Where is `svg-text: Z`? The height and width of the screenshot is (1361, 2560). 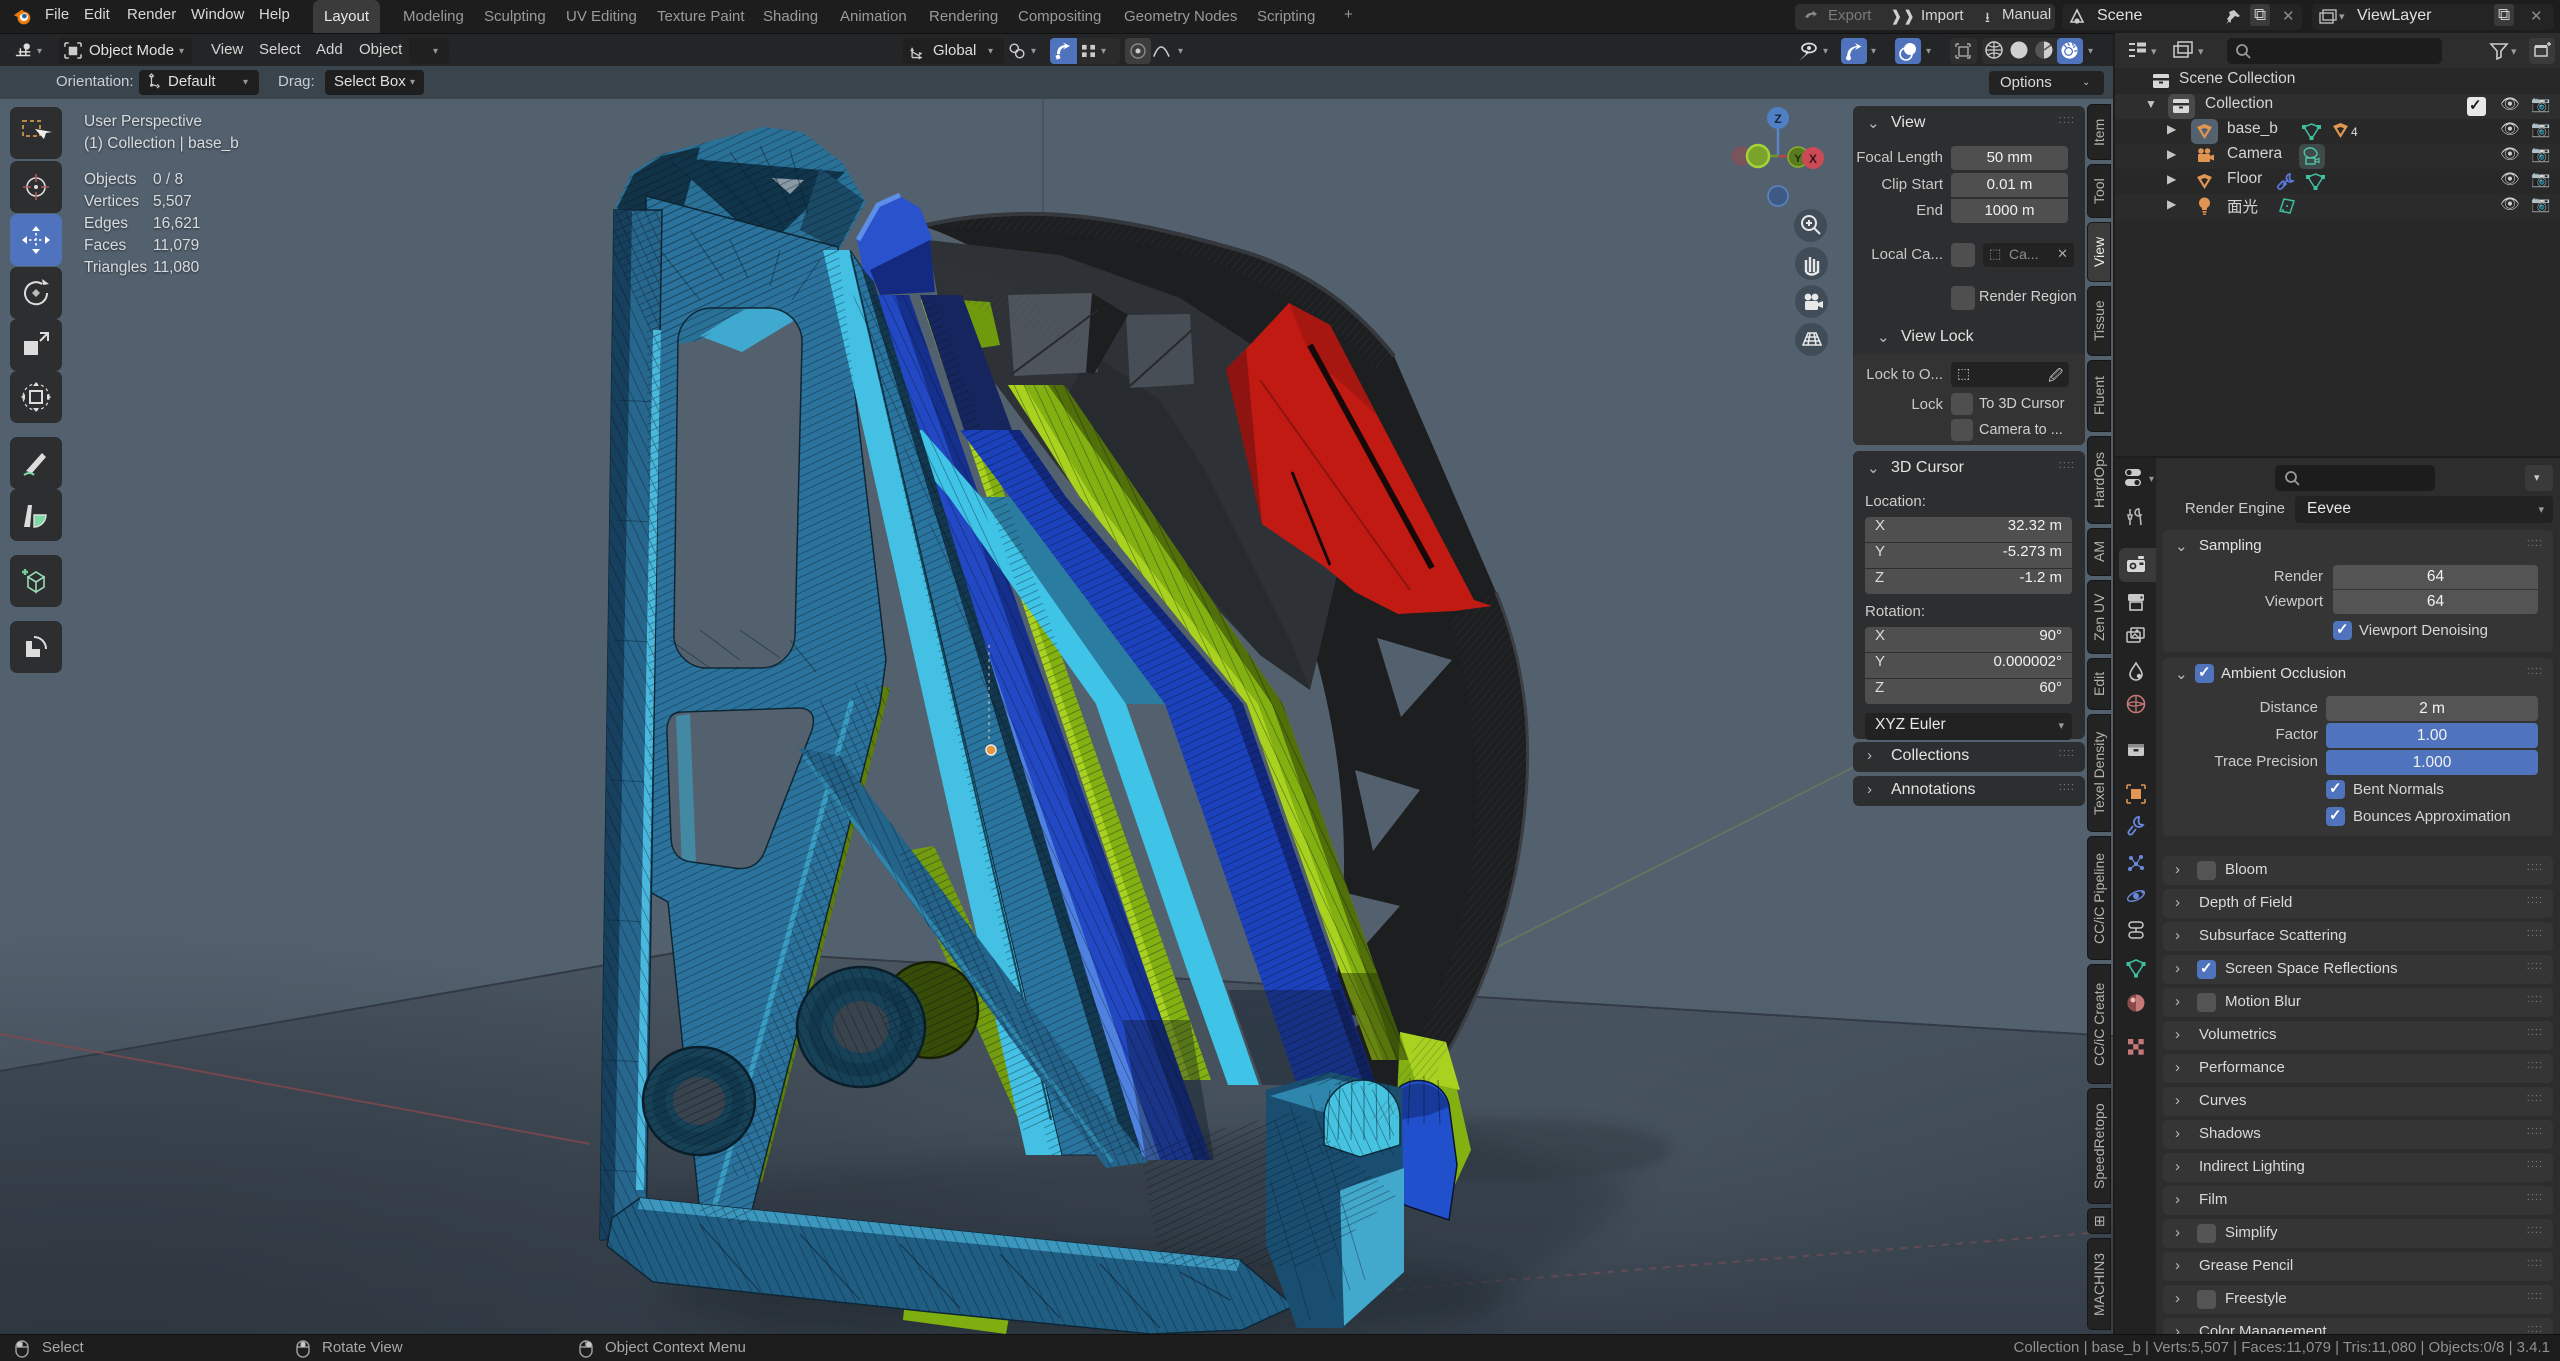 svg-text: Z is located at coordinates (1777, 119).